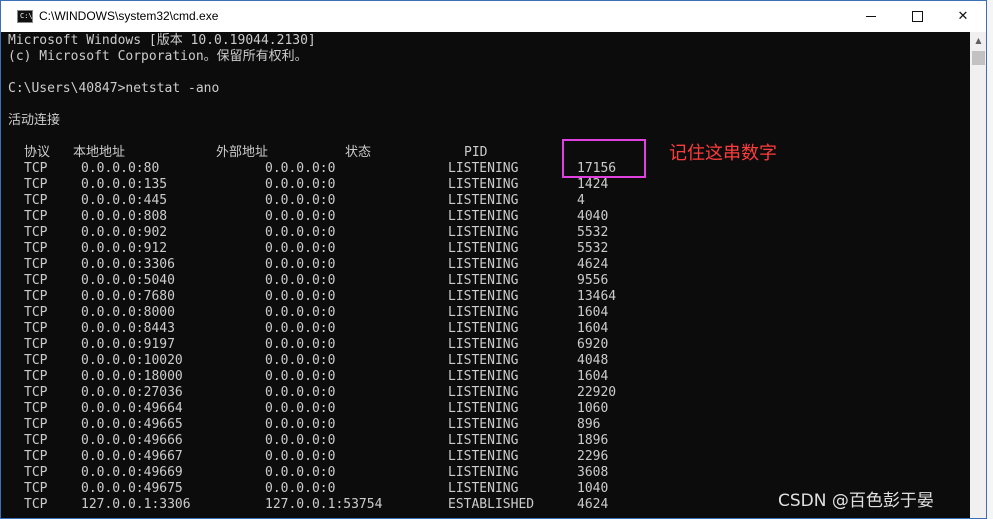 The height and width of the screenshot is (519, 993). I want to click on cell-local: 0.0.0.0:27036, so click(132, 392).